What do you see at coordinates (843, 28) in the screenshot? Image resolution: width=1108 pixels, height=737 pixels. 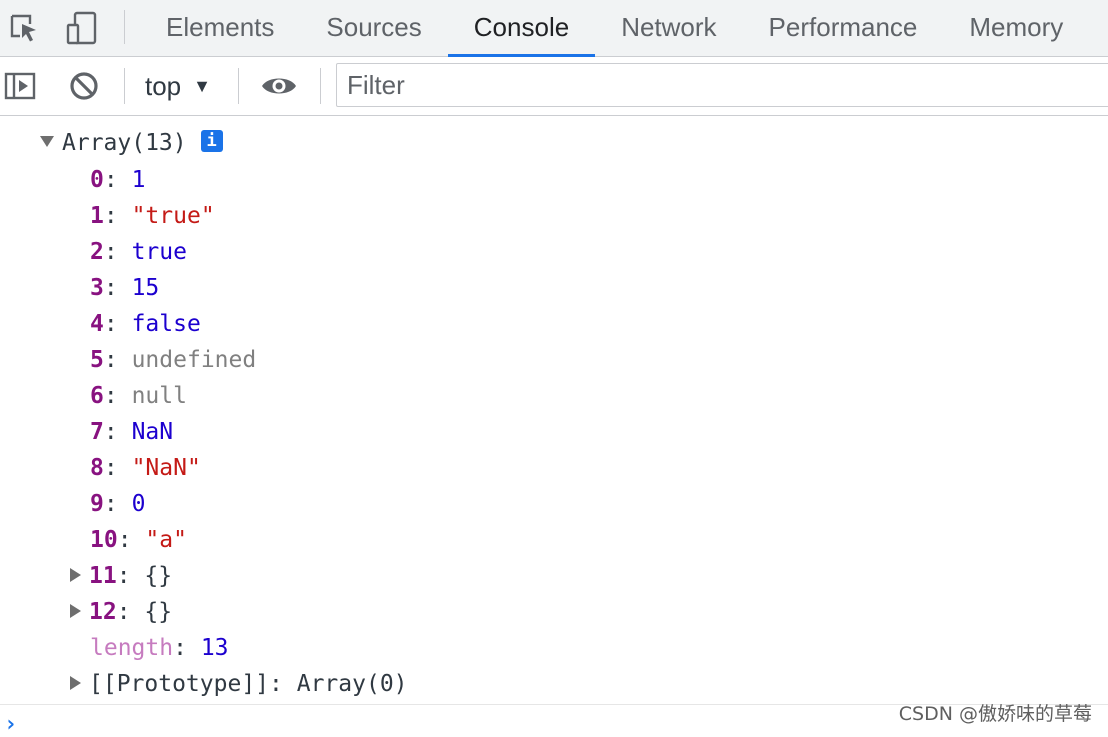 I see `tab-performance: Performance` at bounding box center [843, 28].